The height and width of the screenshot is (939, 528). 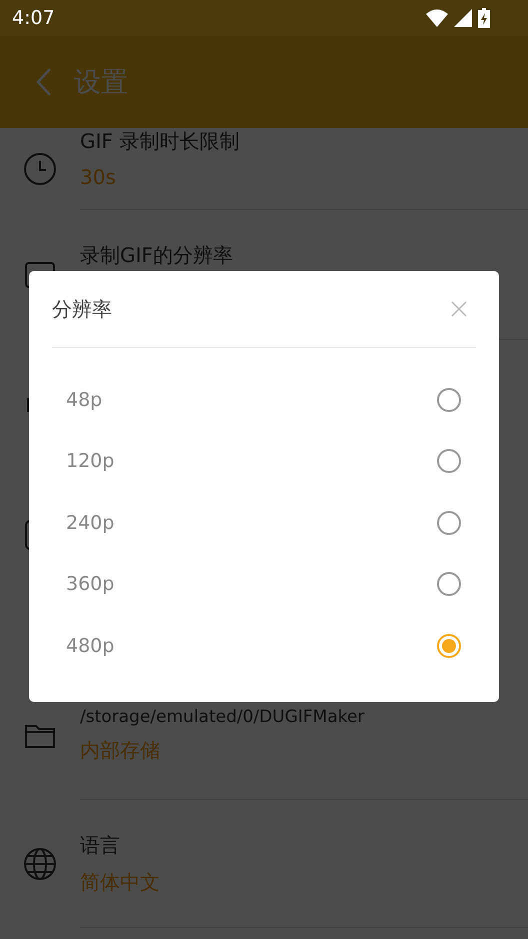 I want to click on setting-value: 30s, so click(x=98, y=177).